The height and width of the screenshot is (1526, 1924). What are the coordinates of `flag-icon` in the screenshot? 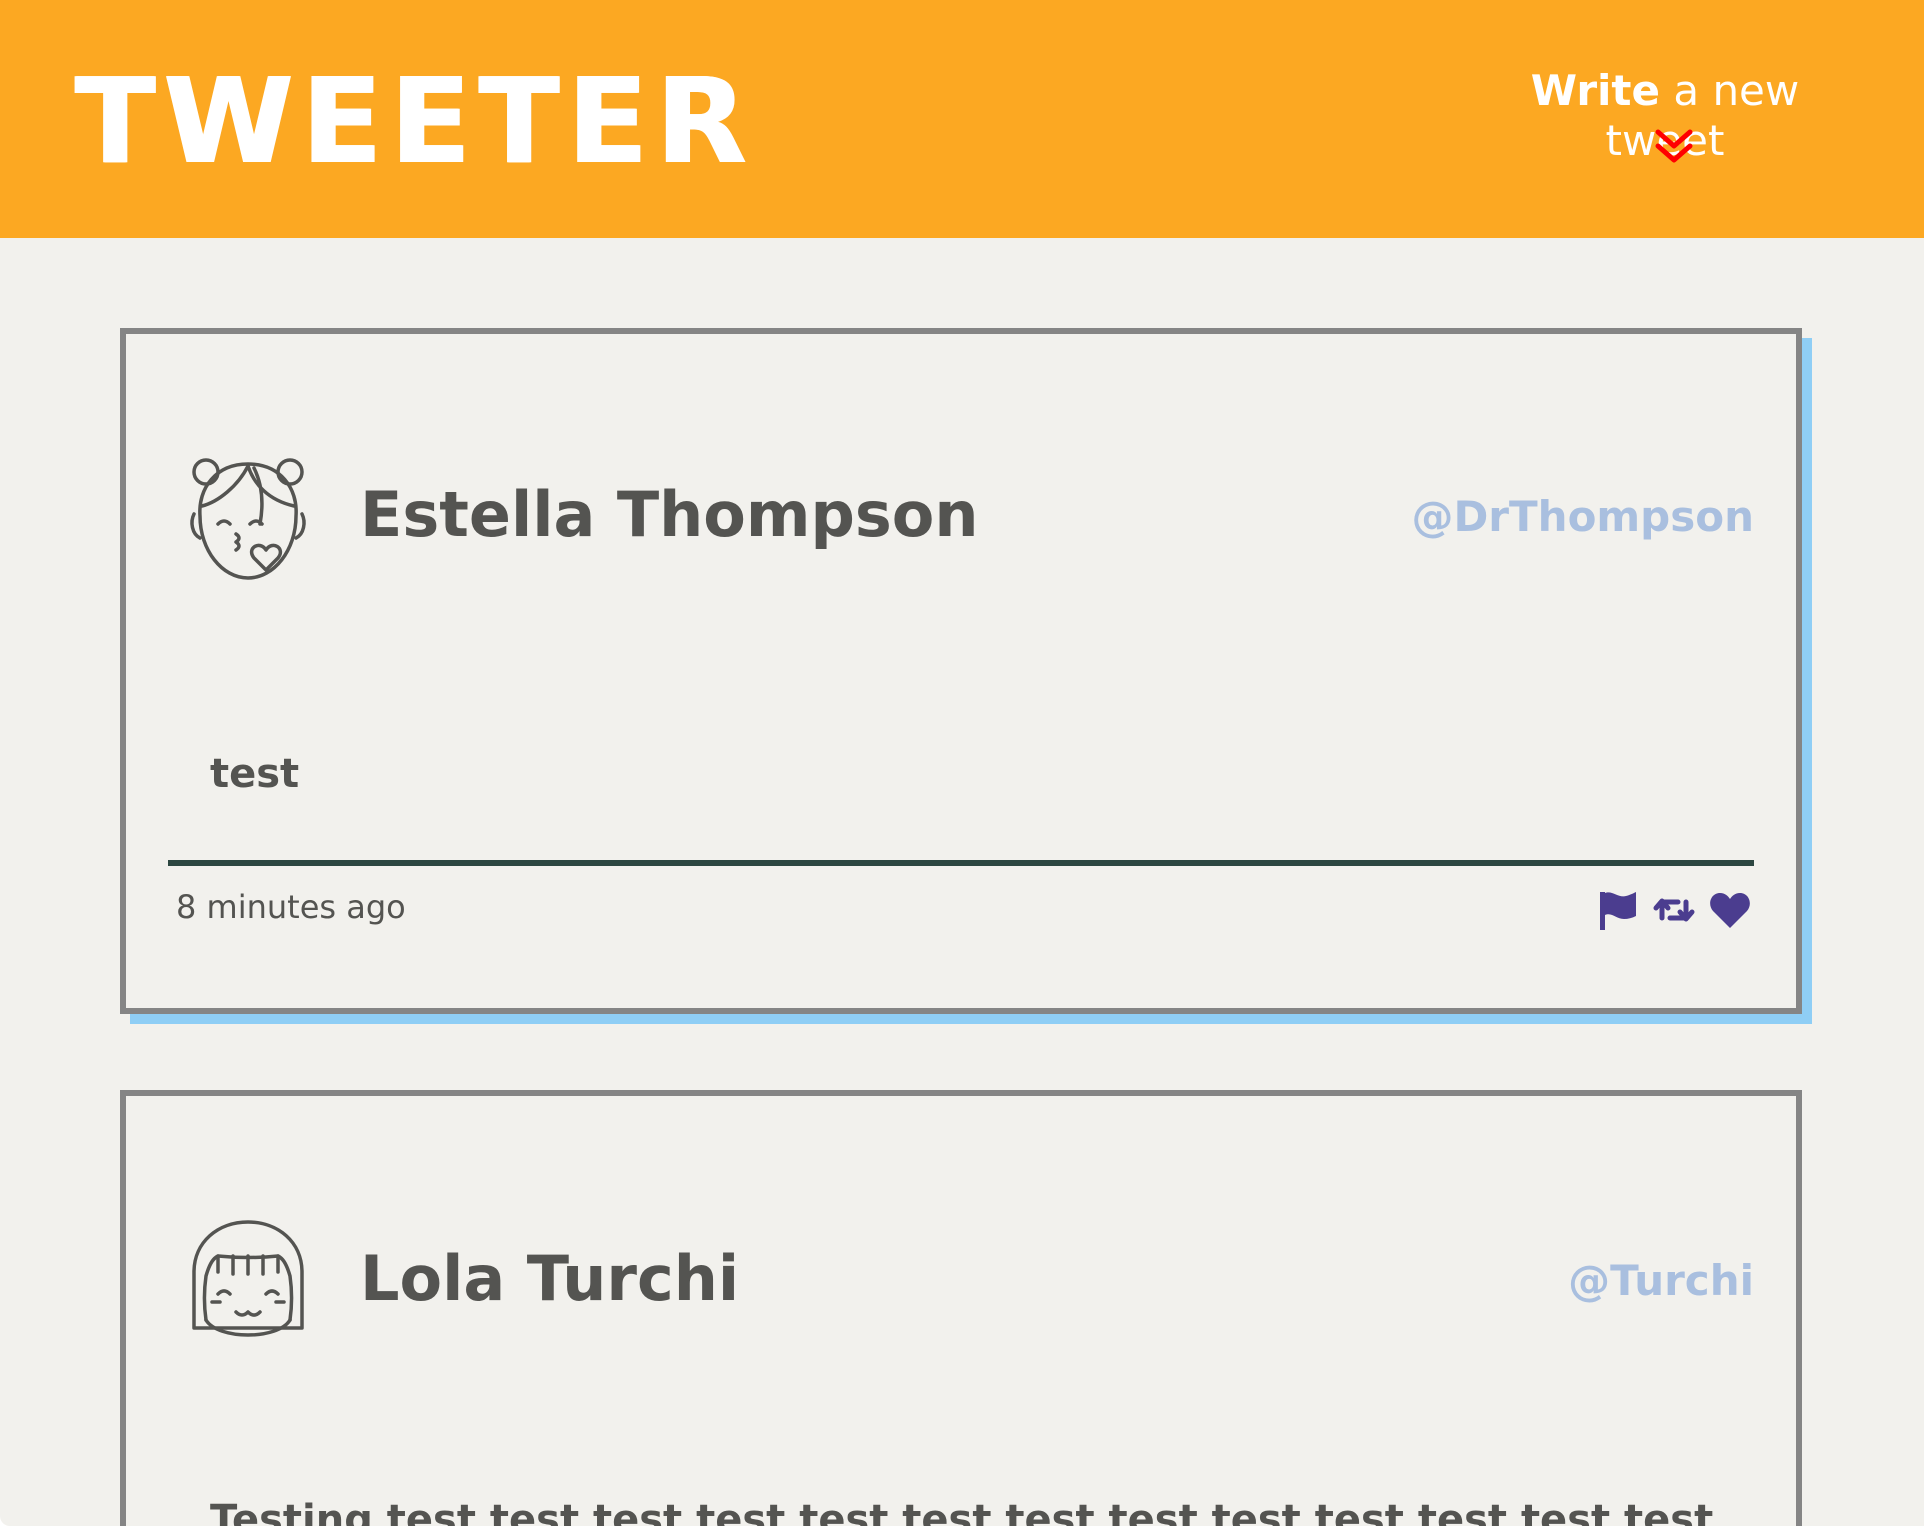 It's located at (1618, 910).